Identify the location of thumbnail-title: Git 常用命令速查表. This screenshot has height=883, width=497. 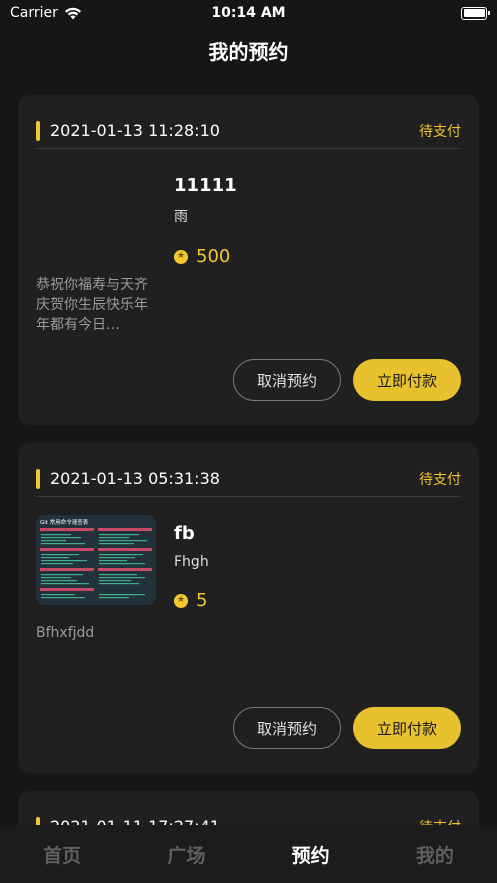
(64, 522).